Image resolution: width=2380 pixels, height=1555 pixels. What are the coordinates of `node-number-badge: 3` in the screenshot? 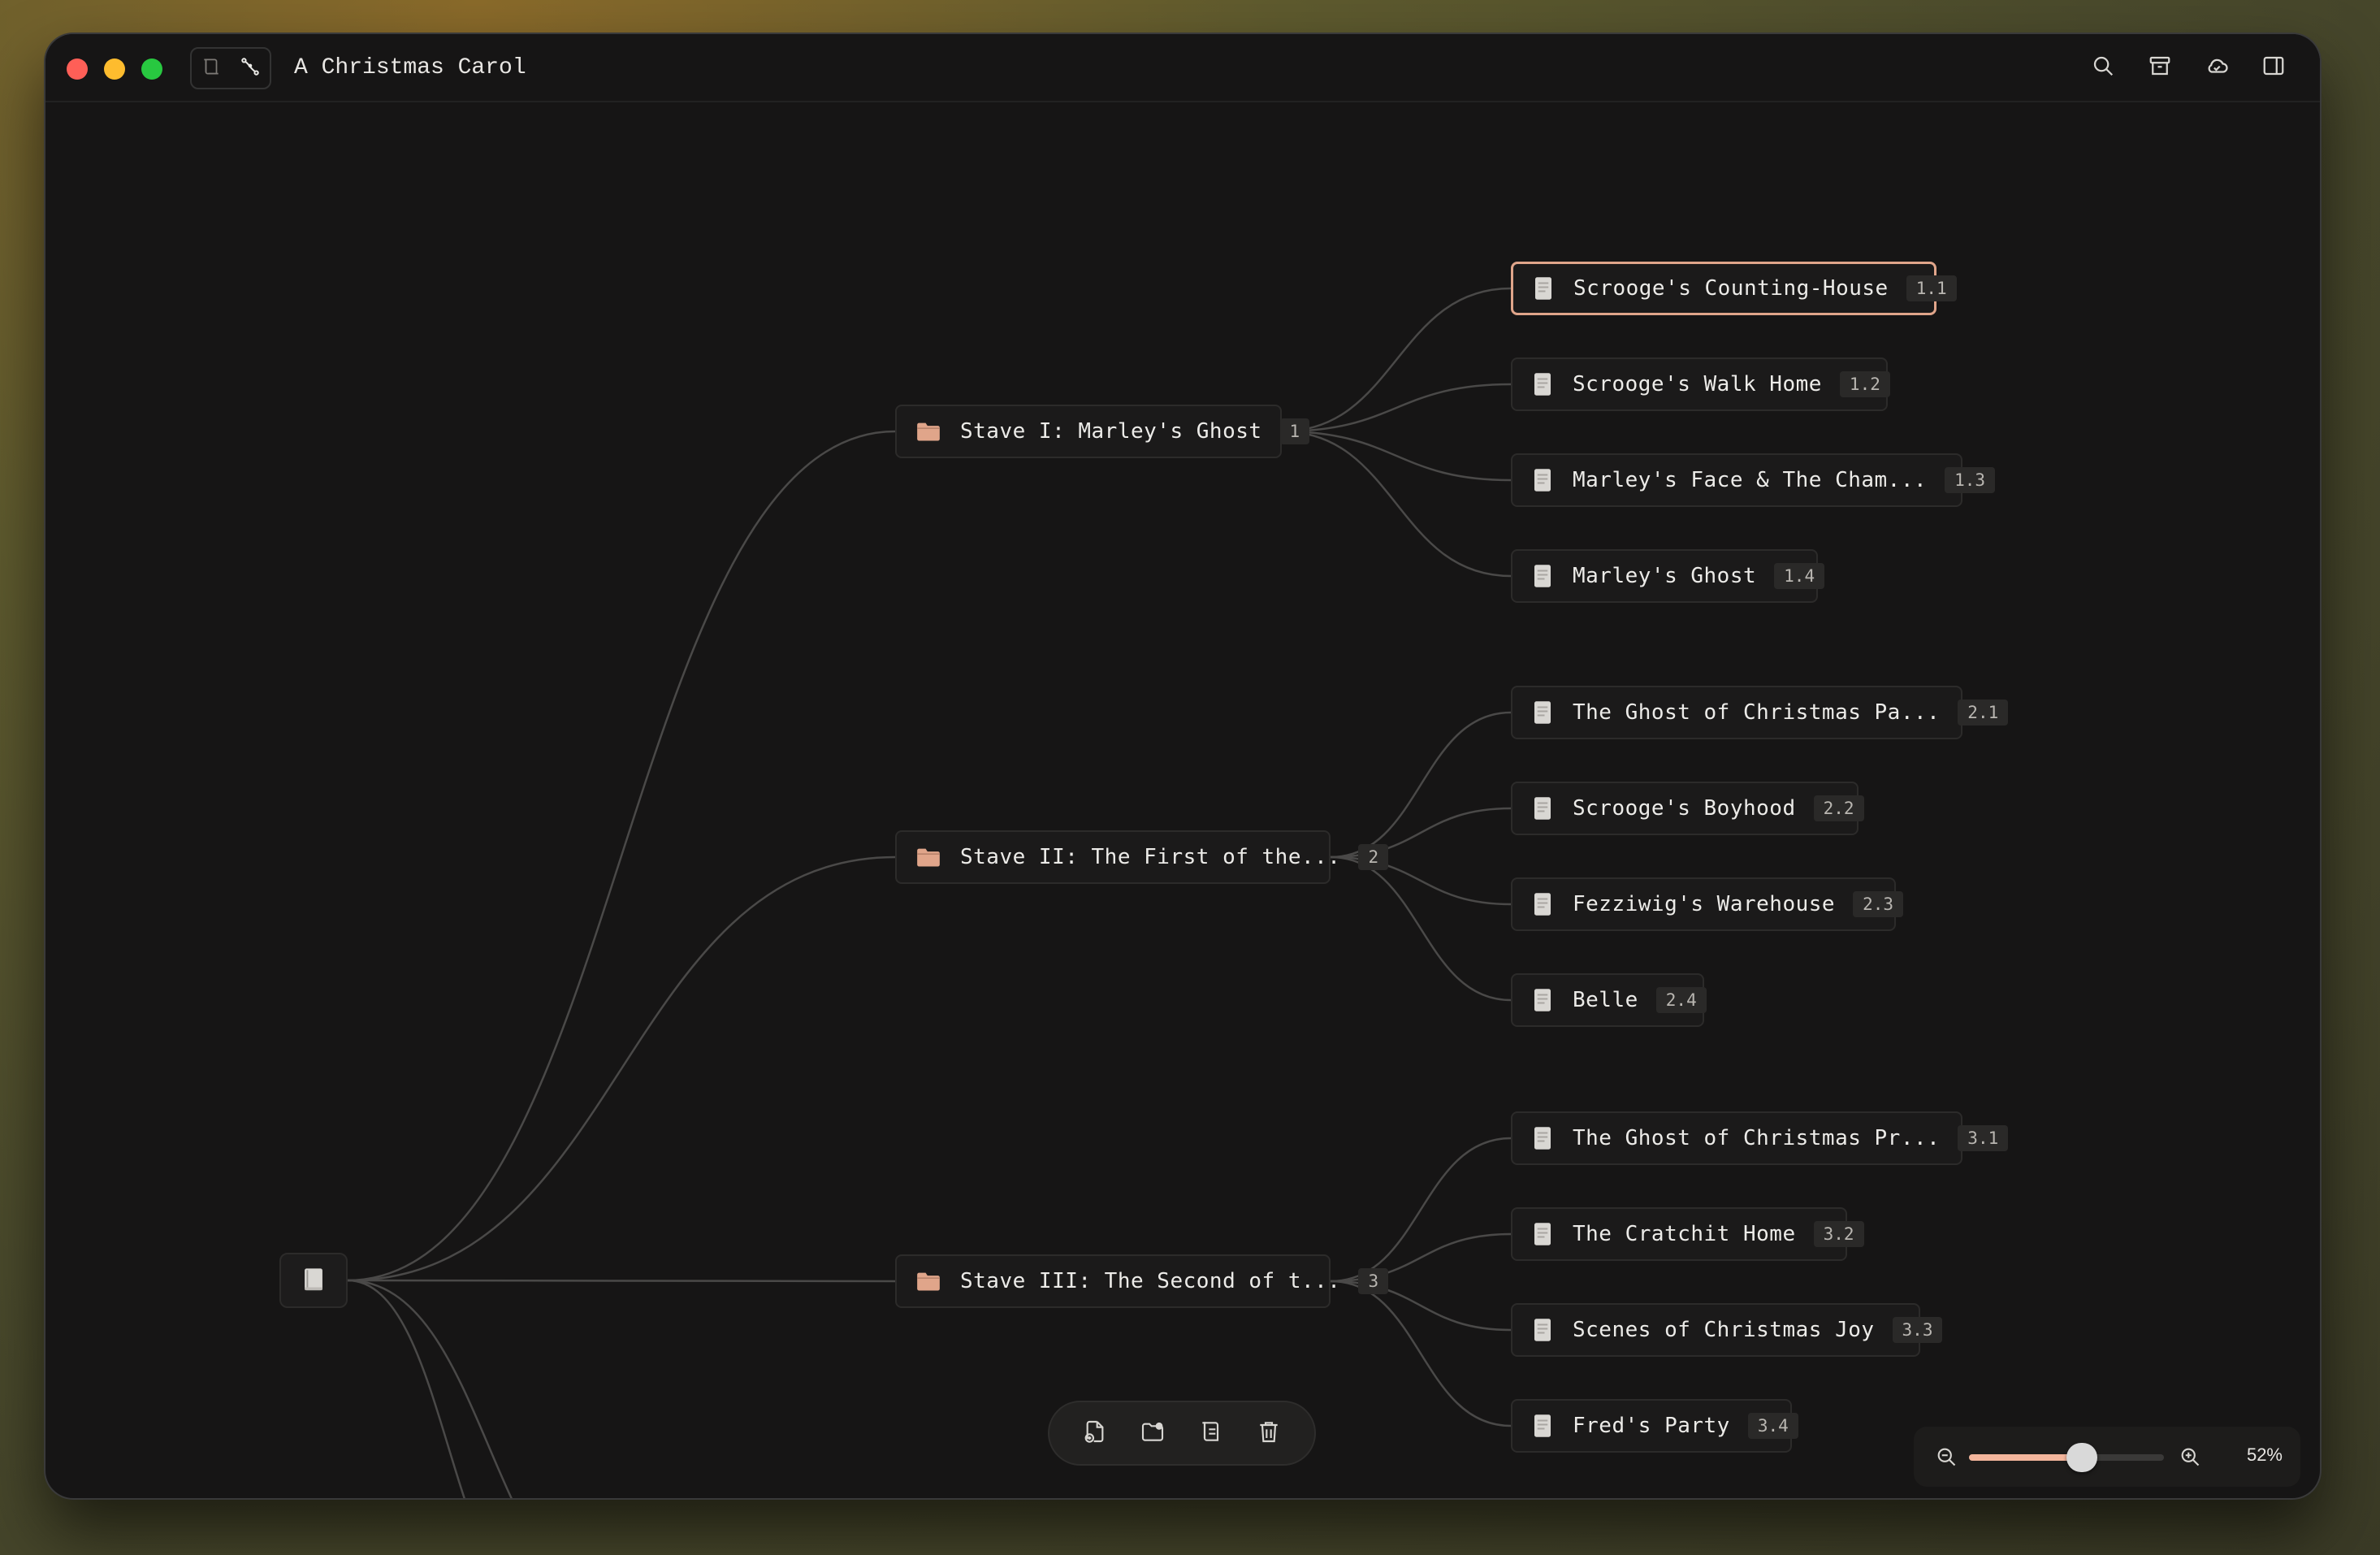 It's located at (1373, 1281).